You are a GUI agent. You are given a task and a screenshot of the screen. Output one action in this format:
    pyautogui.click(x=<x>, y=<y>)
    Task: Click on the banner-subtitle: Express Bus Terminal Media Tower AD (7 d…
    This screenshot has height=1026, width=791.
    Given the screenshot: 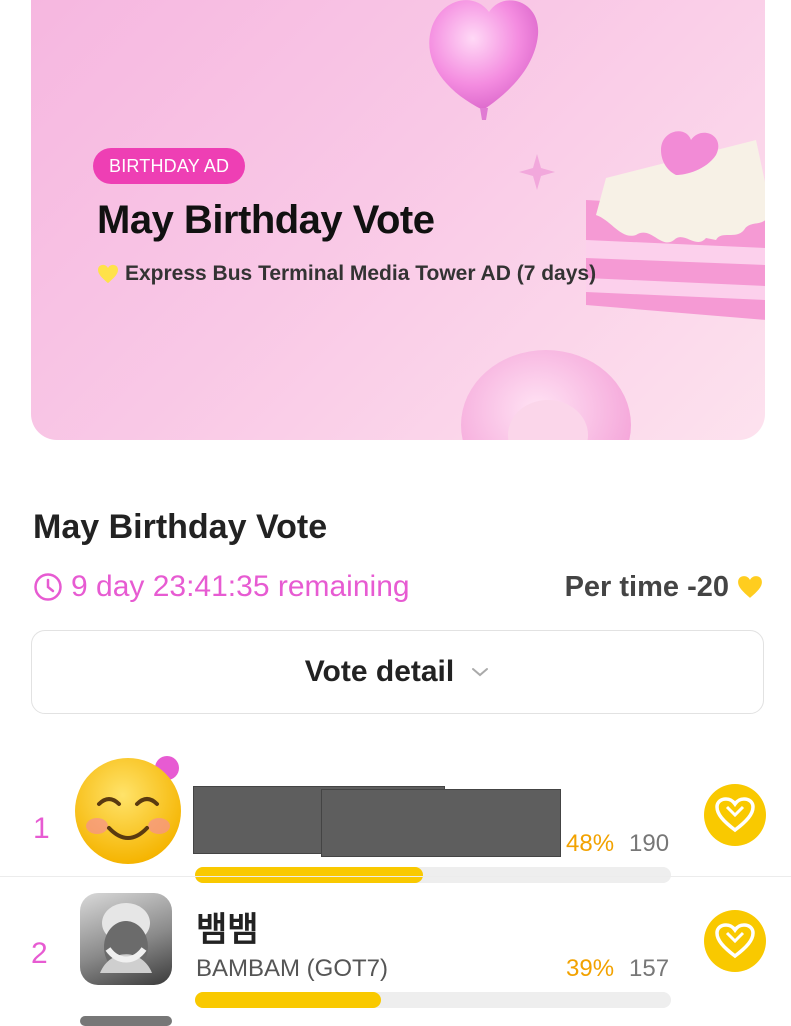 What is the action you would take?
    pyautogui.click(x=346, y=274)
    